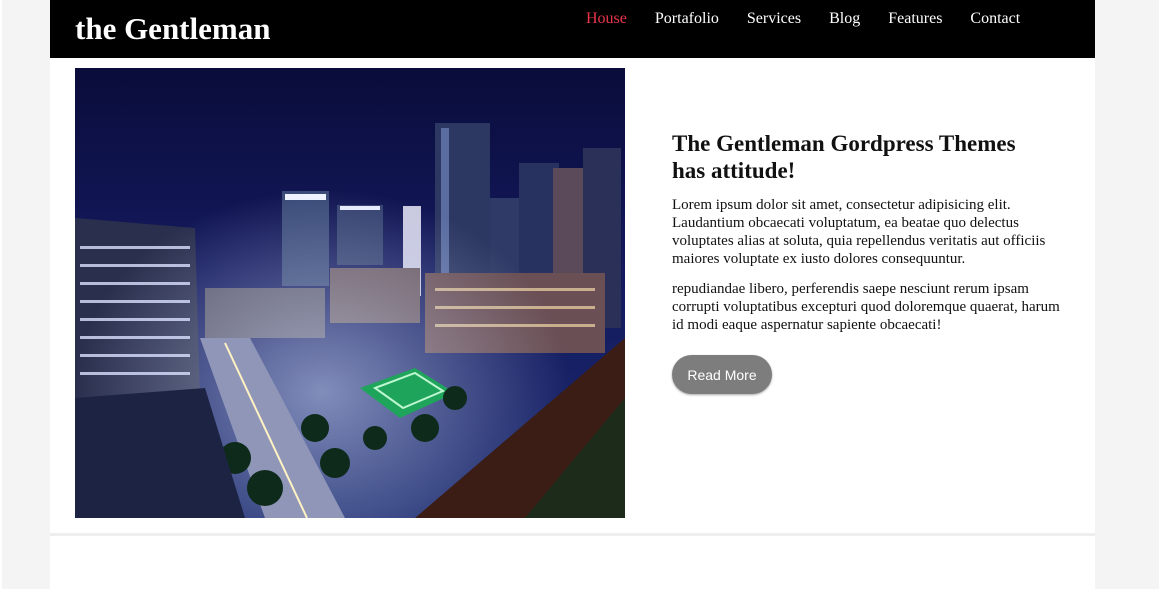 The image size is (1159, 589). What do you see at coordinates (687, 19) in the screenshot?
I see `nav-item-portafolio: Portafolio` at bounding box center [687, 19].